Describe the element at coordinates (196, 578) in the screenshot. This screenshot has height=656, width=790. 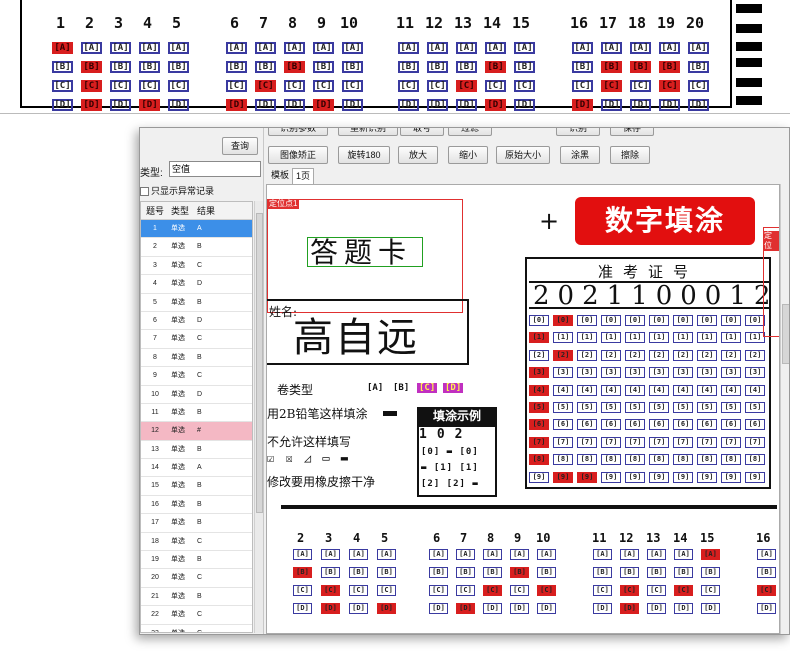
I see `table-row: 20 单选 C` at that location.